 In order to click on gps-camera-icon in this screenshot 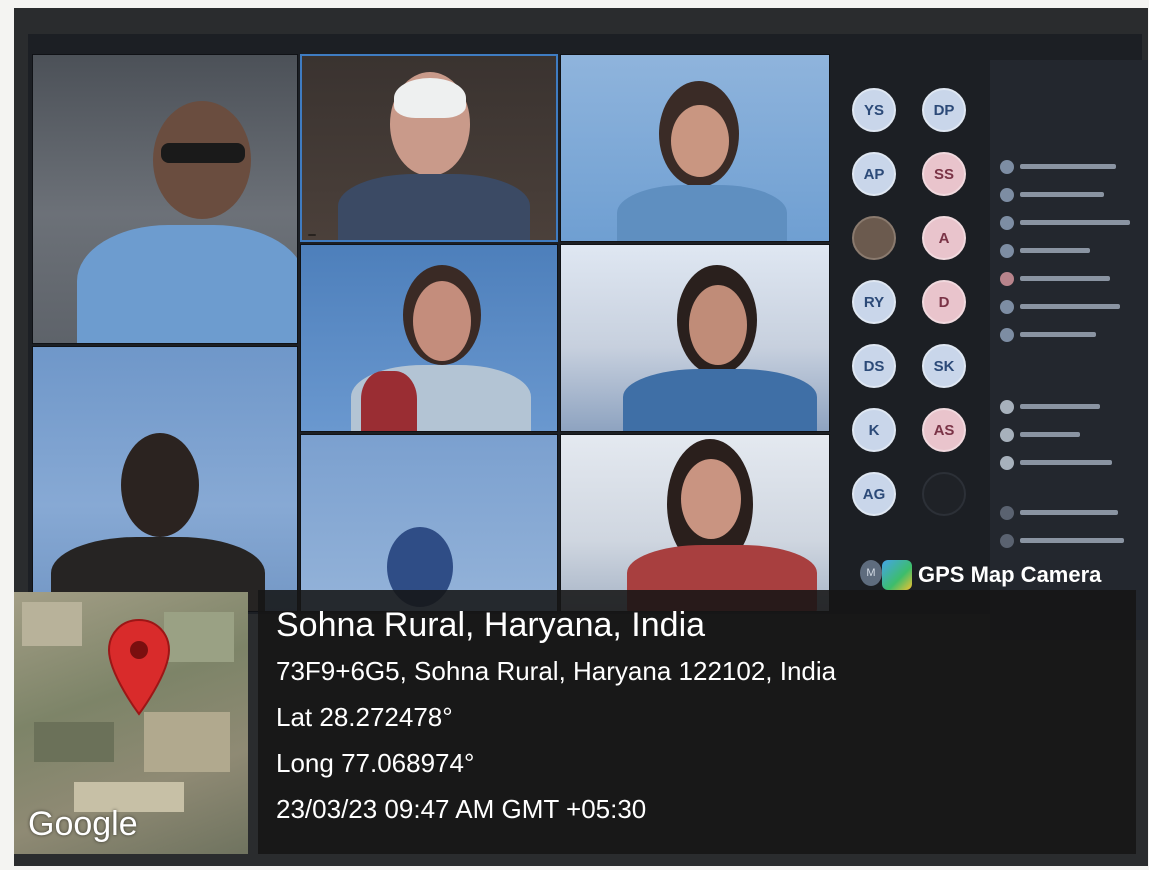, I will do `click(897, 575)`.